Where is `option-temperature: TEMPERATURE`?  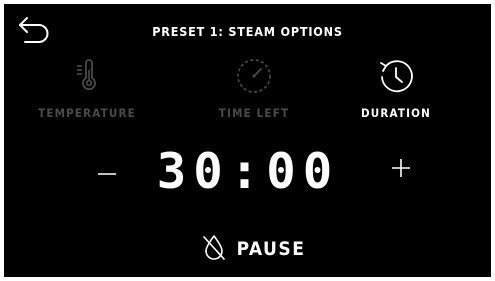
option-temperature: TEMPERATURE is located at coordinates (87, 91).